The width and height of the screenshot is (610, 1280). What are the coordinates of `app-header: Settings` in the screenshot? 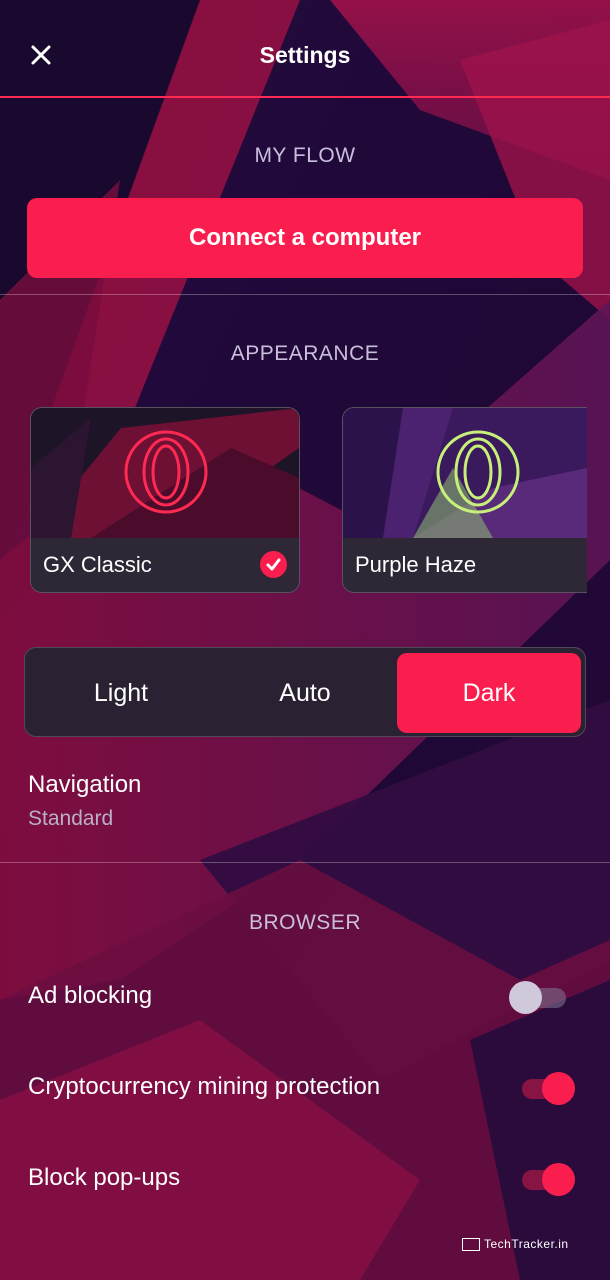 It's located at (305, 48).